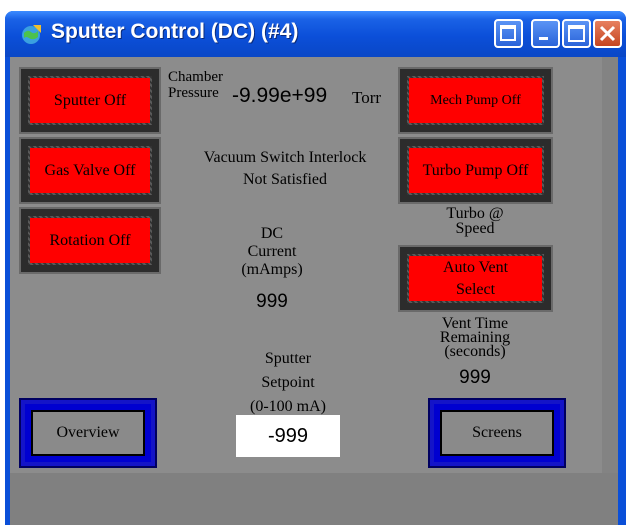  What do you see at coordinates (175, 31) in the screenshot?
I see `window-title: Sputter Control (DC) (#4)` at bounding box center [175, 31].